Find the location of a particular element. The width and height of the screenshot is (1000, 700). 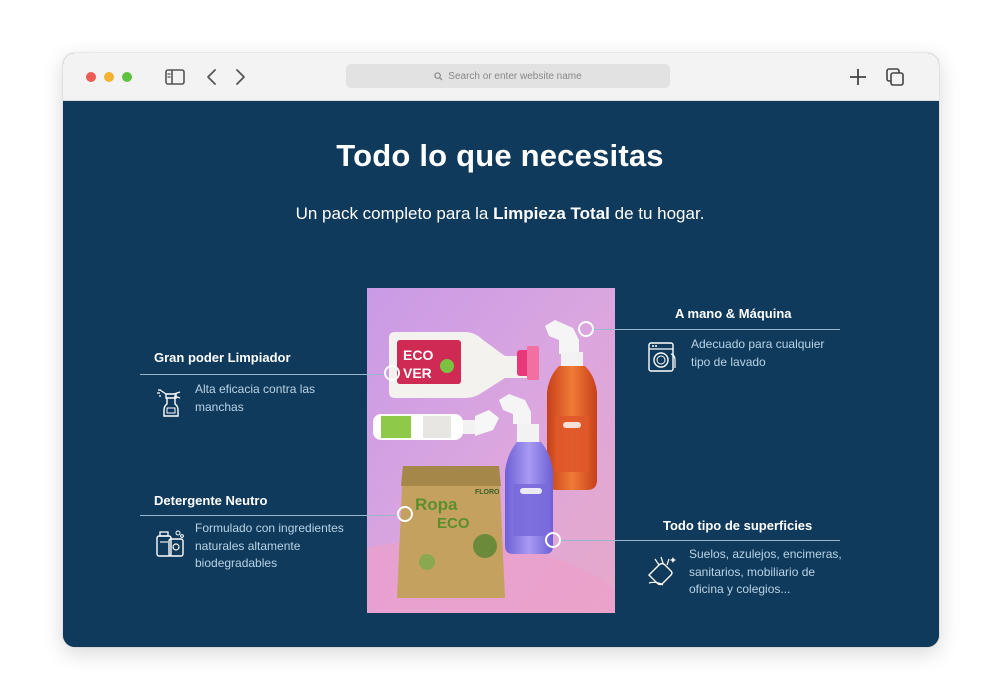

cleaning-hand-icon is located at coordinates (662, 571).